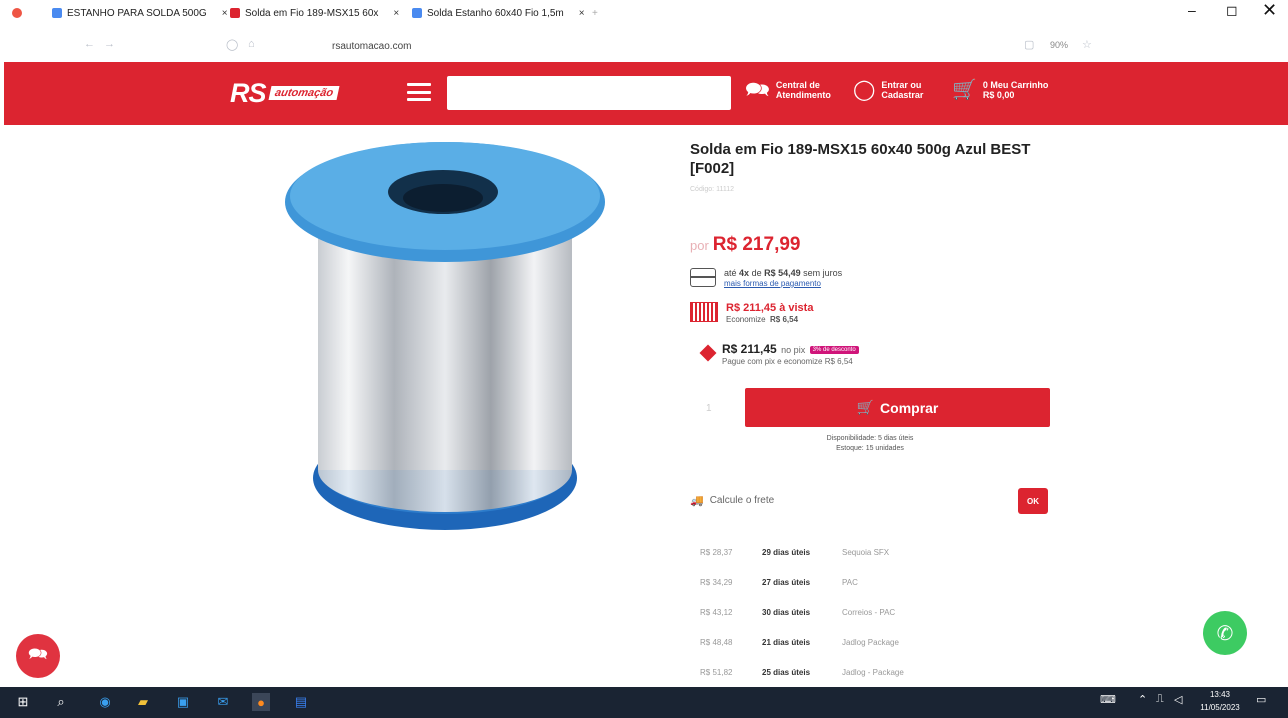 The width and height of the screenshot is (1288, 718). Describe the element at coordinates (1015, 85) in the screenshot. I see `cart-line1: 0 Meu Carrinho` at that location.